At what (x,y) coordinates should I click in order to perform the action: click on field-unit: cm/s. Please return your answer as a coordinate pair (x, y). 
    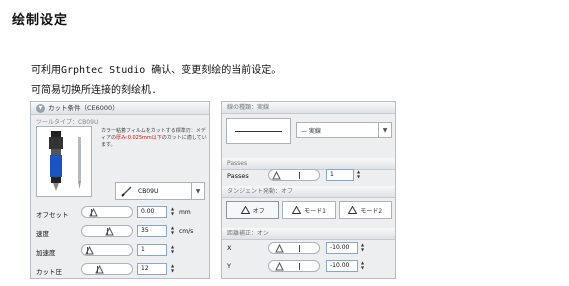
    Looking at the image, I should click on (186, 231).